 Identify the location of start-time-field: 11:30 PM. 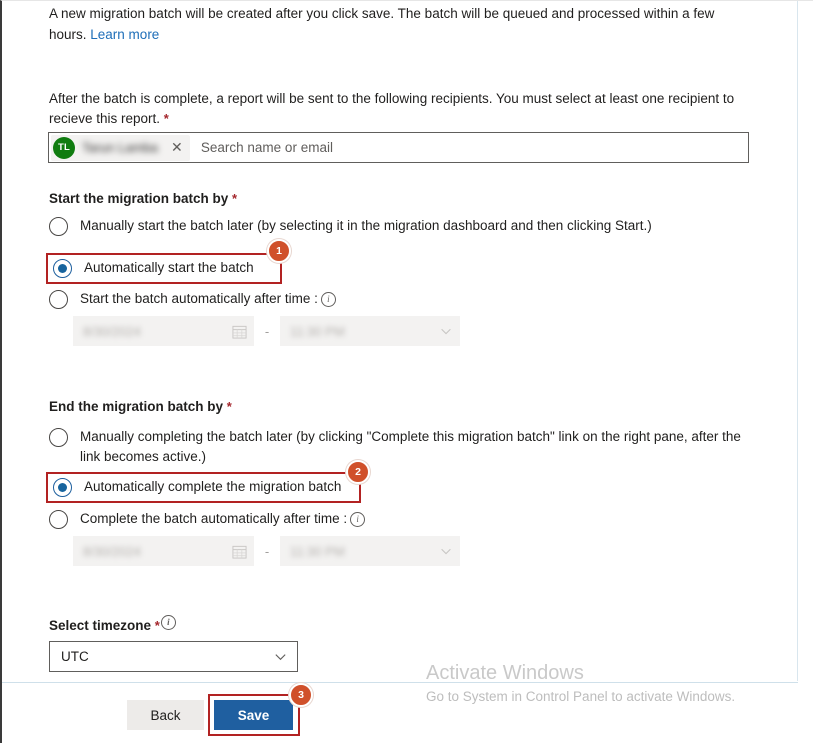
(370, 331).